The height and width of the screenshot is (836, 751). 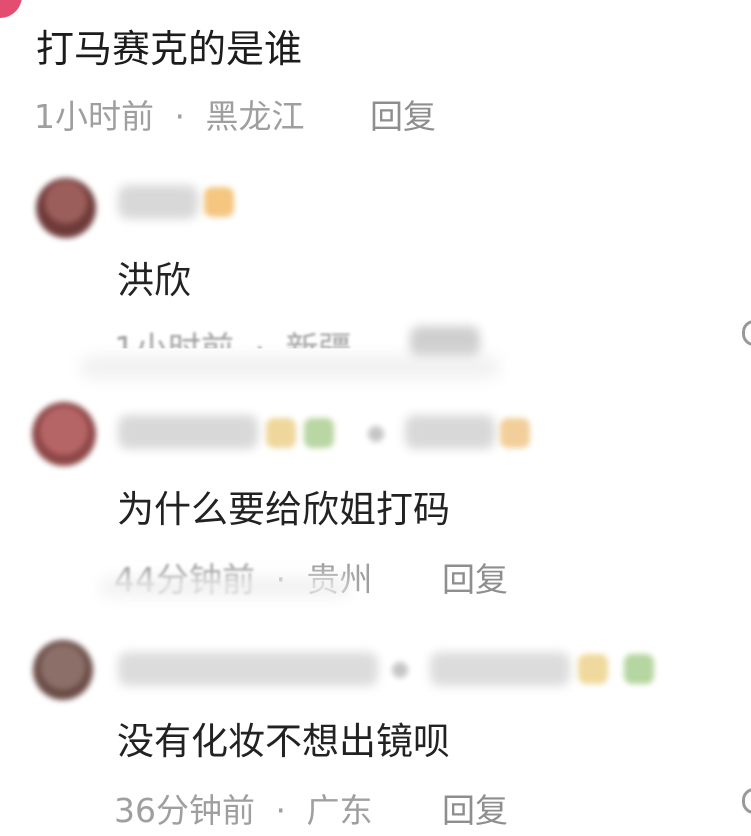 I want to click on comment-reply-button: 回复, so click(x=403, y=114).